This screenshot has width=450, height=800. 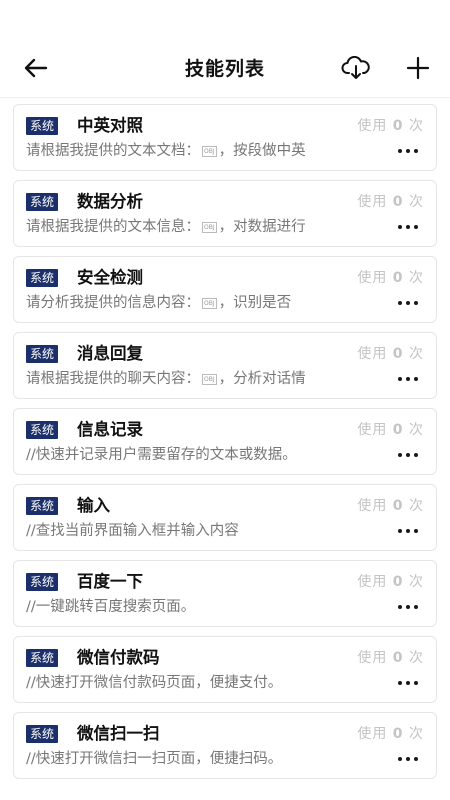 What do you see at coordinates (111, 607) in the screenshot?
I see `desc-text: //一键跳转百度搜索页面。` at bounding box center [111, 607].